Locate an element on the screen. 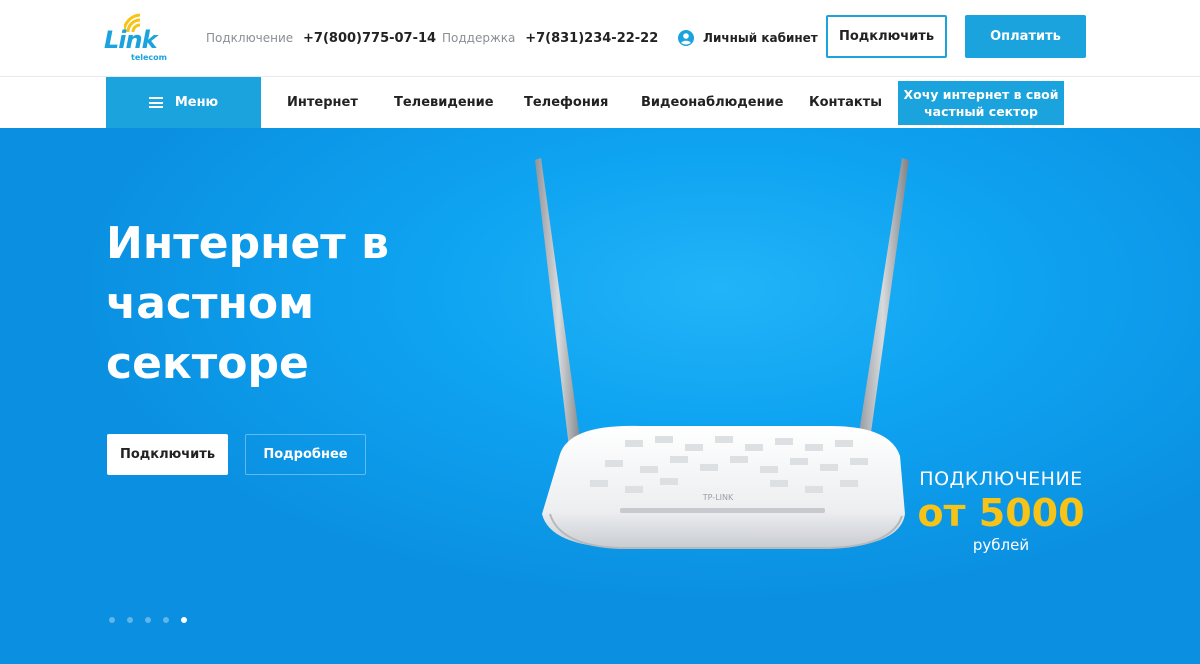 The width and height of the screenshot is (1200, 664). slider-dots is located at coordinates (154, 620).